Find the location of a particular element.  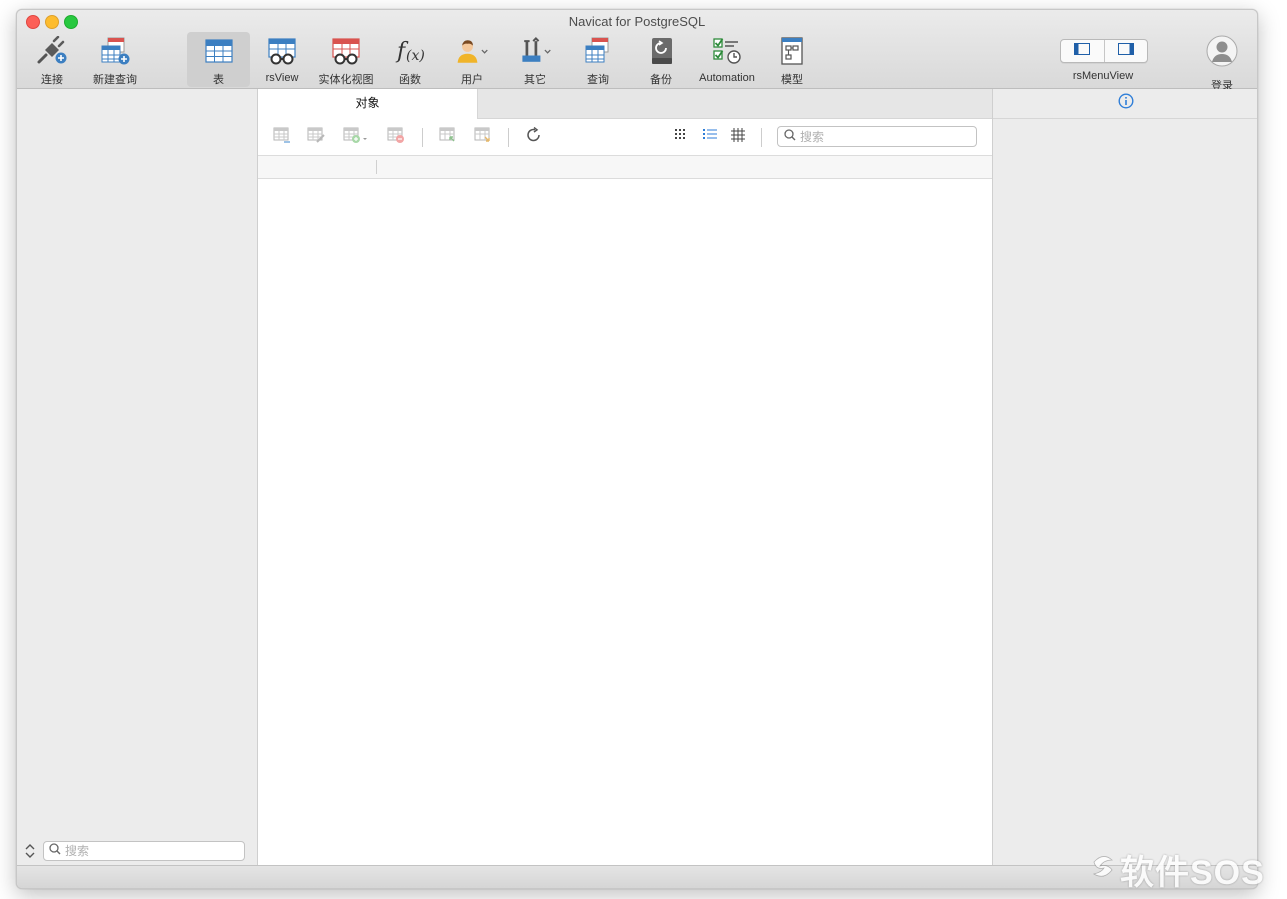

object-search-input is located at coordinates (880, 136).